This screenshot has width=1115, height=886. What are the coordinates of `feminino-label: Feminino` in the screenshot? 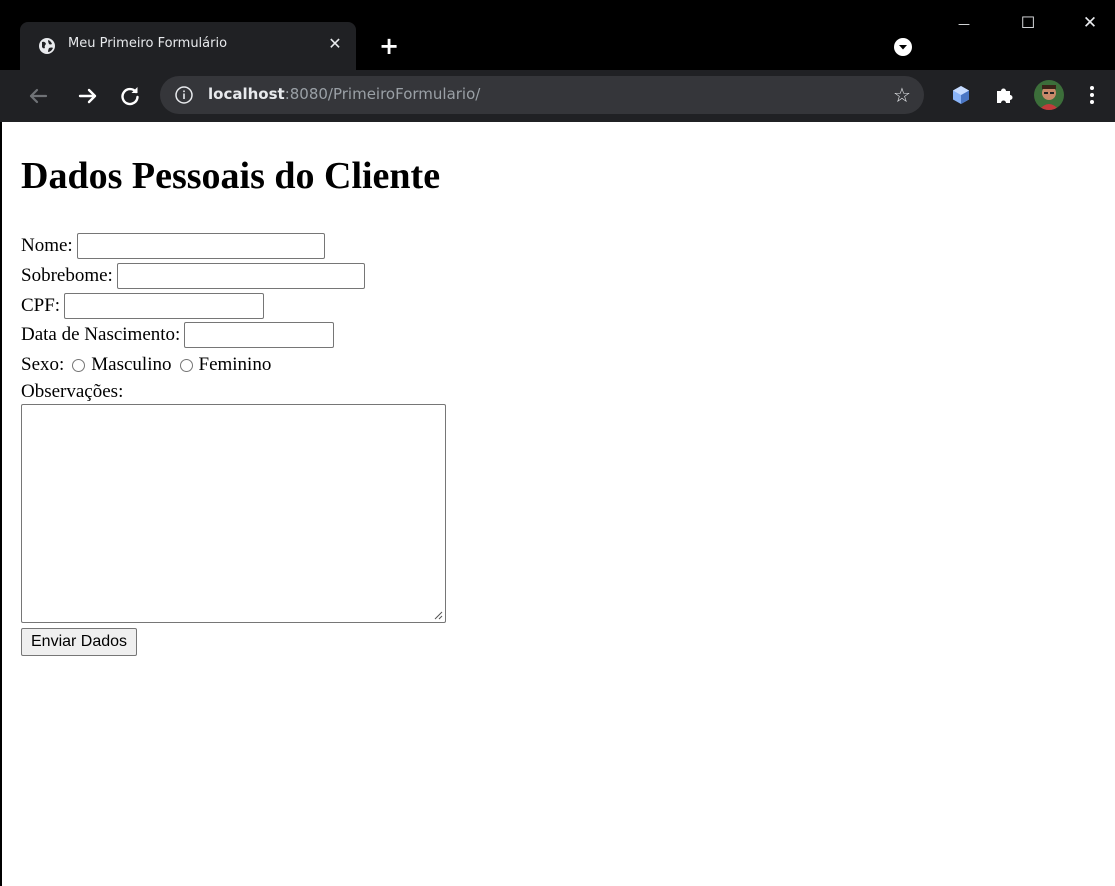 It's located at (235, 365).